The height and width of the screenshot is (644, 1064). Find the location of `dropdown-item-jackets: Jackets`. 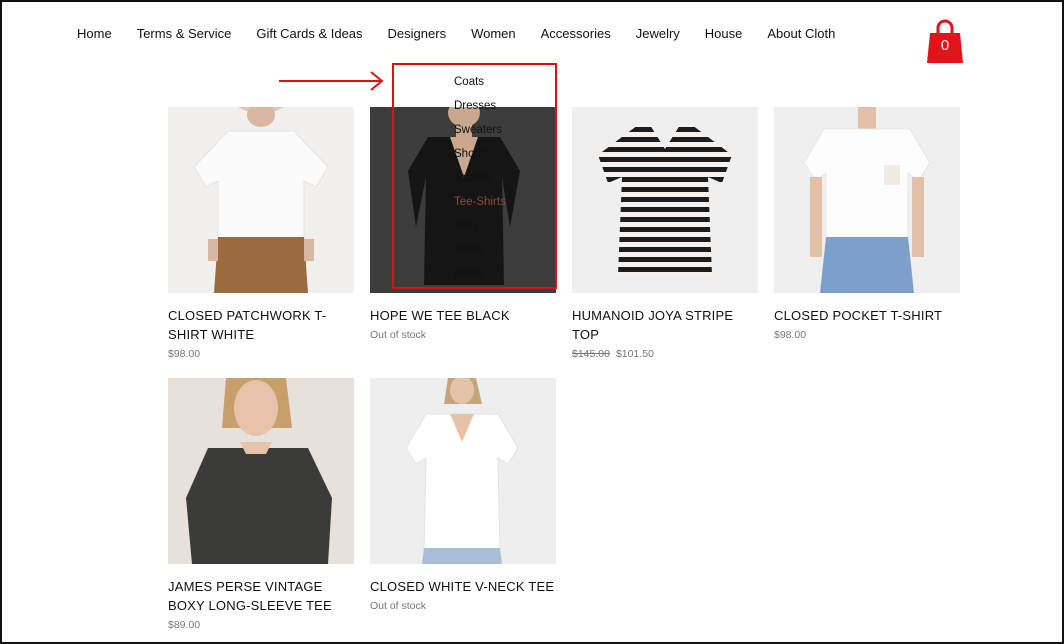

dropdown-item-jackets: Jackets is located at coordinates (473, 178).